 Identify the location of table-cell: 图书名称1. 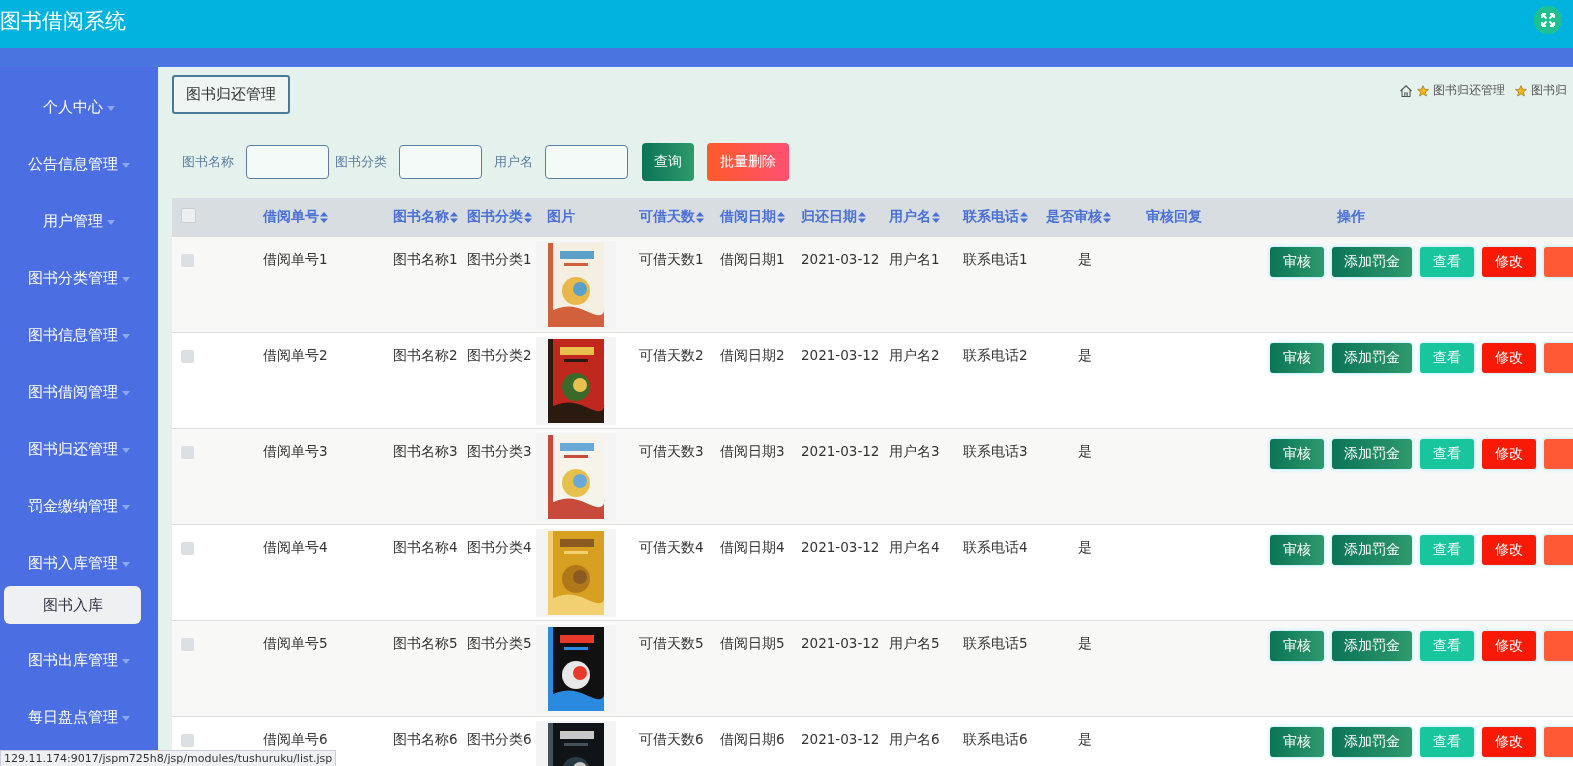
(425, 259).